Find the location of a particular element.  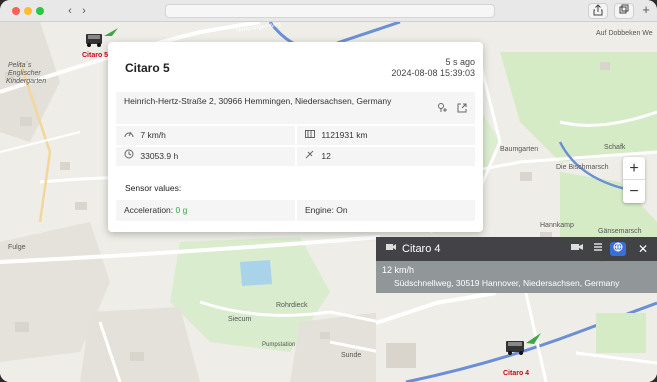

stream-panel-header: Citaro 4 ✕ is located at coordinates (516, 249).